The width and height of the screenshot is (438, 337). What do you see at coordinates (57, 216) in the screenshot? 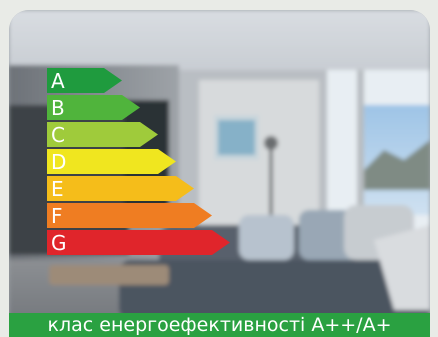
I see `energy-class-letter-f: F` at bounding box center [57, 216].